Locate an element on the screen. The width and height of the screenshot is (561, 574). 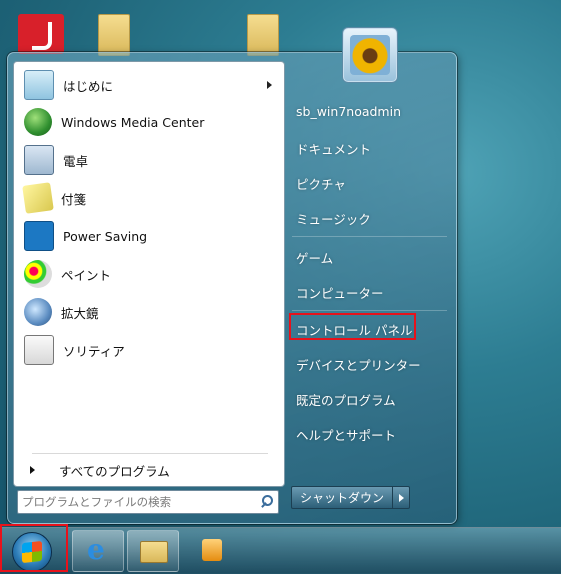
submenu-arrow-icon is located at coordinates (269, 85).